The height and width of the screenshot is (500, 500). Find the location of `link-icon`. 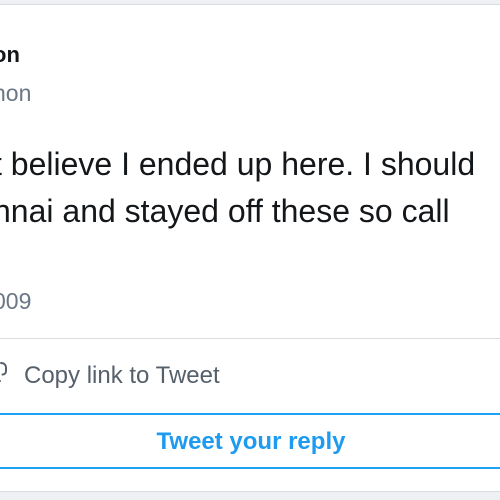

link-icon is located at coordinates (3, 372).